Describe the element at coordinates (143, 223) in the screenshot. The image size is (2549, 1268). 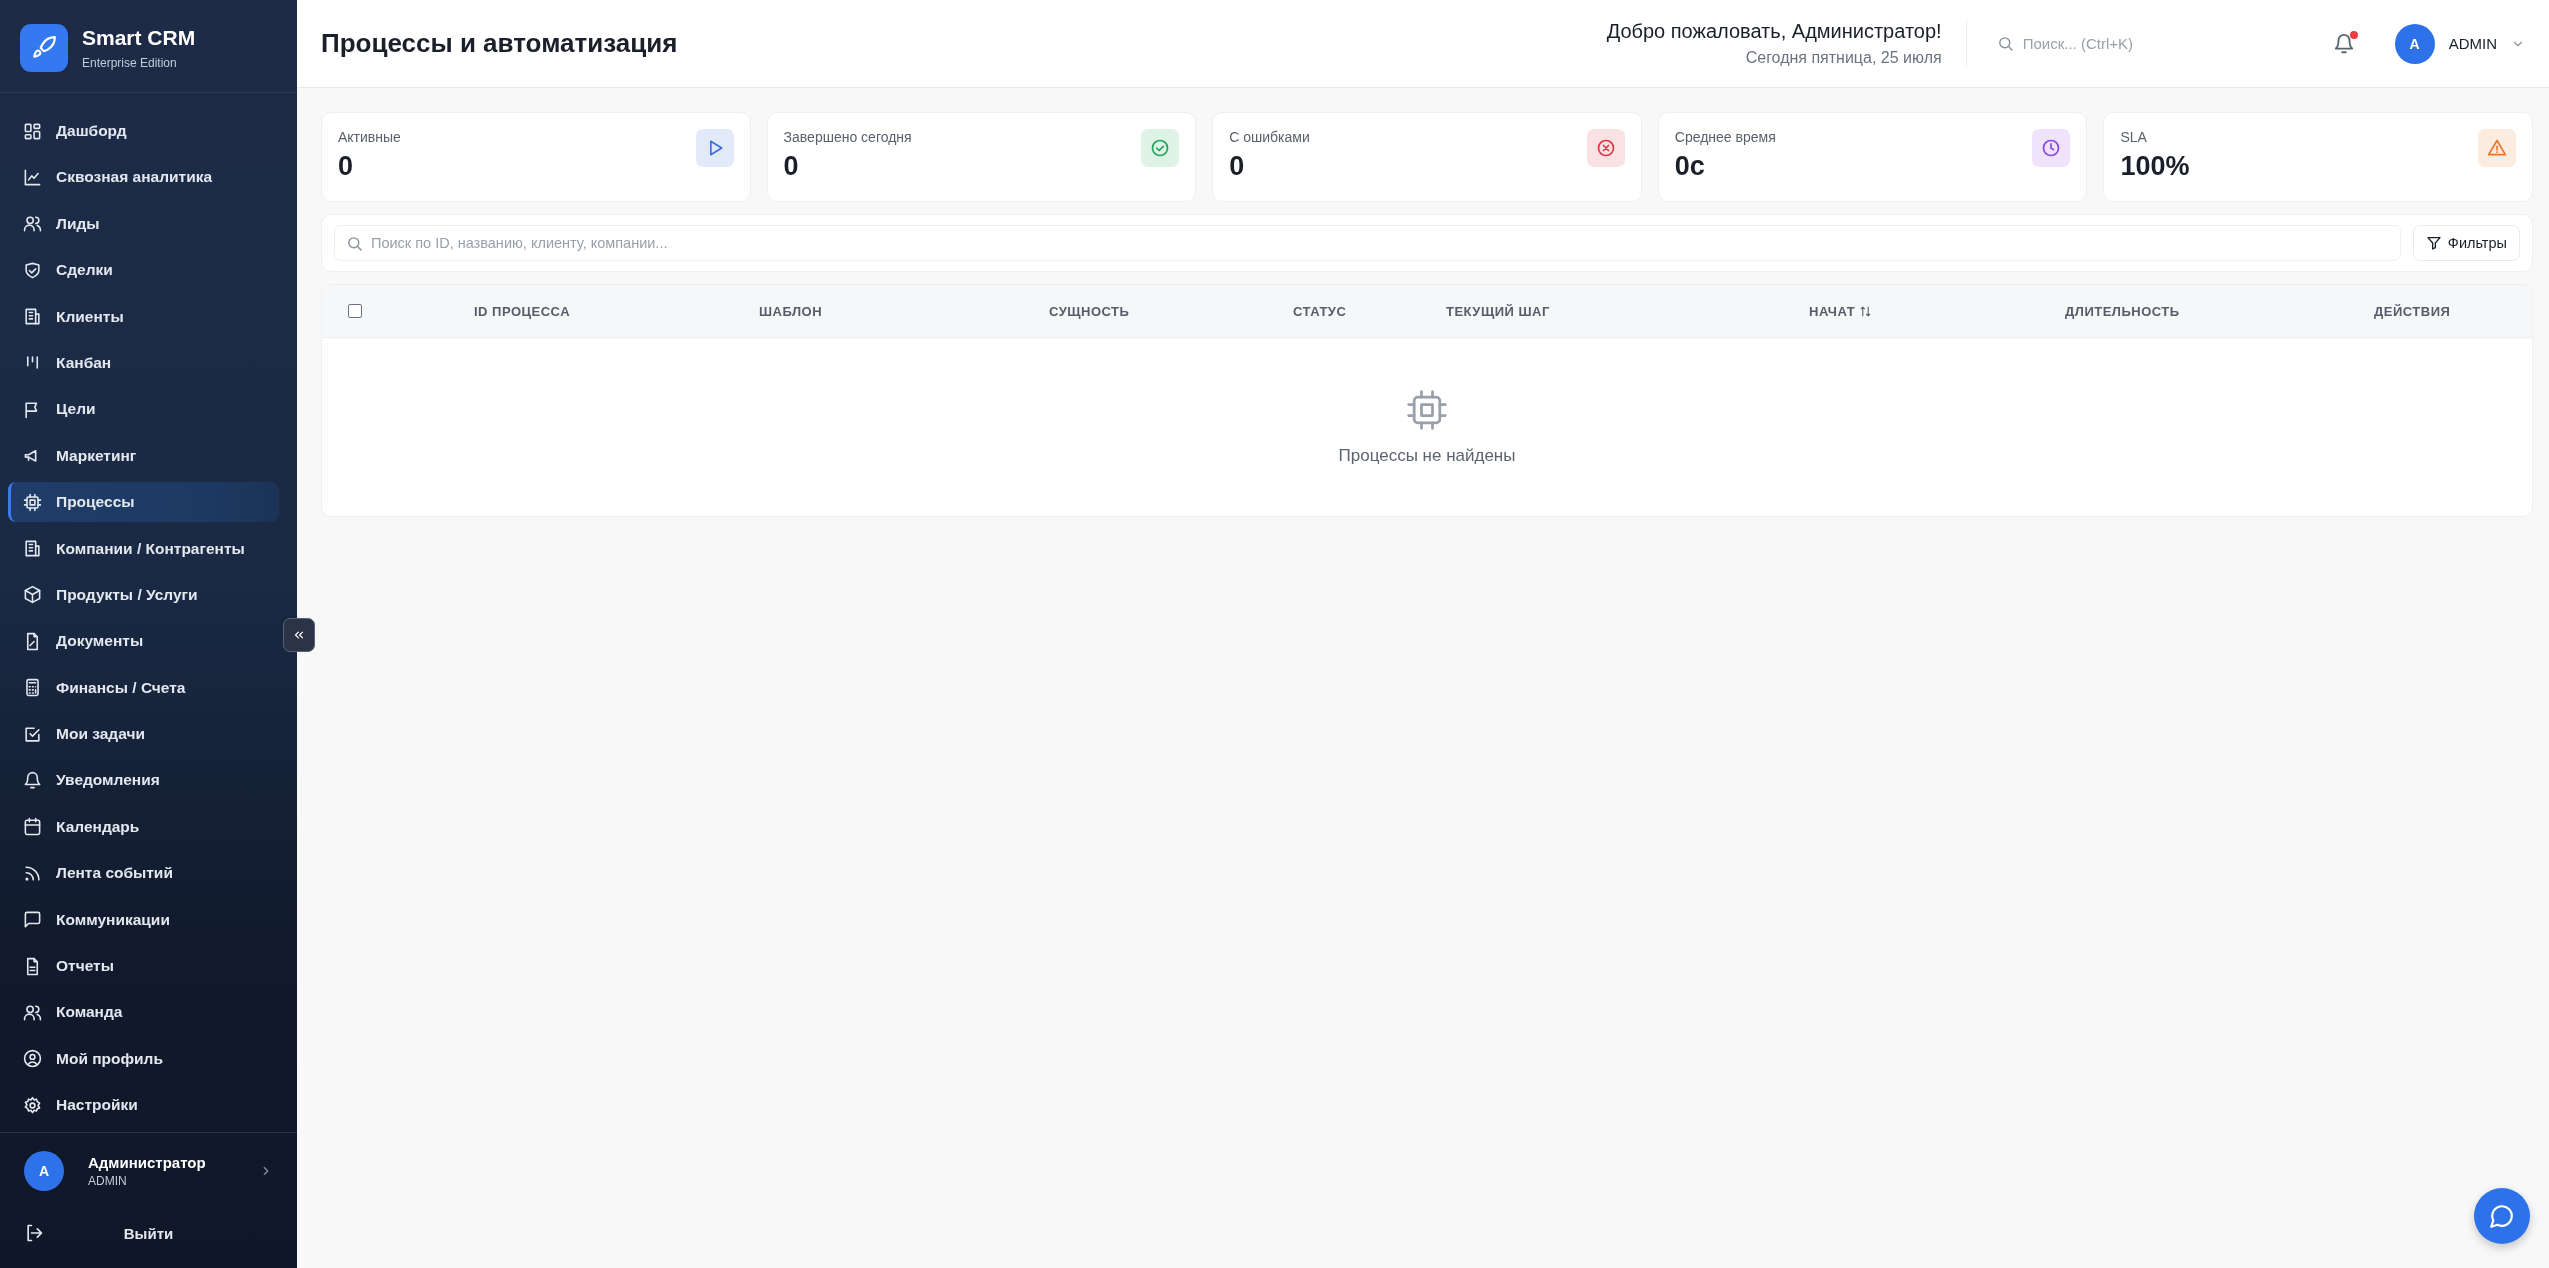
I see `sidebar-item: Лиды` at that location.